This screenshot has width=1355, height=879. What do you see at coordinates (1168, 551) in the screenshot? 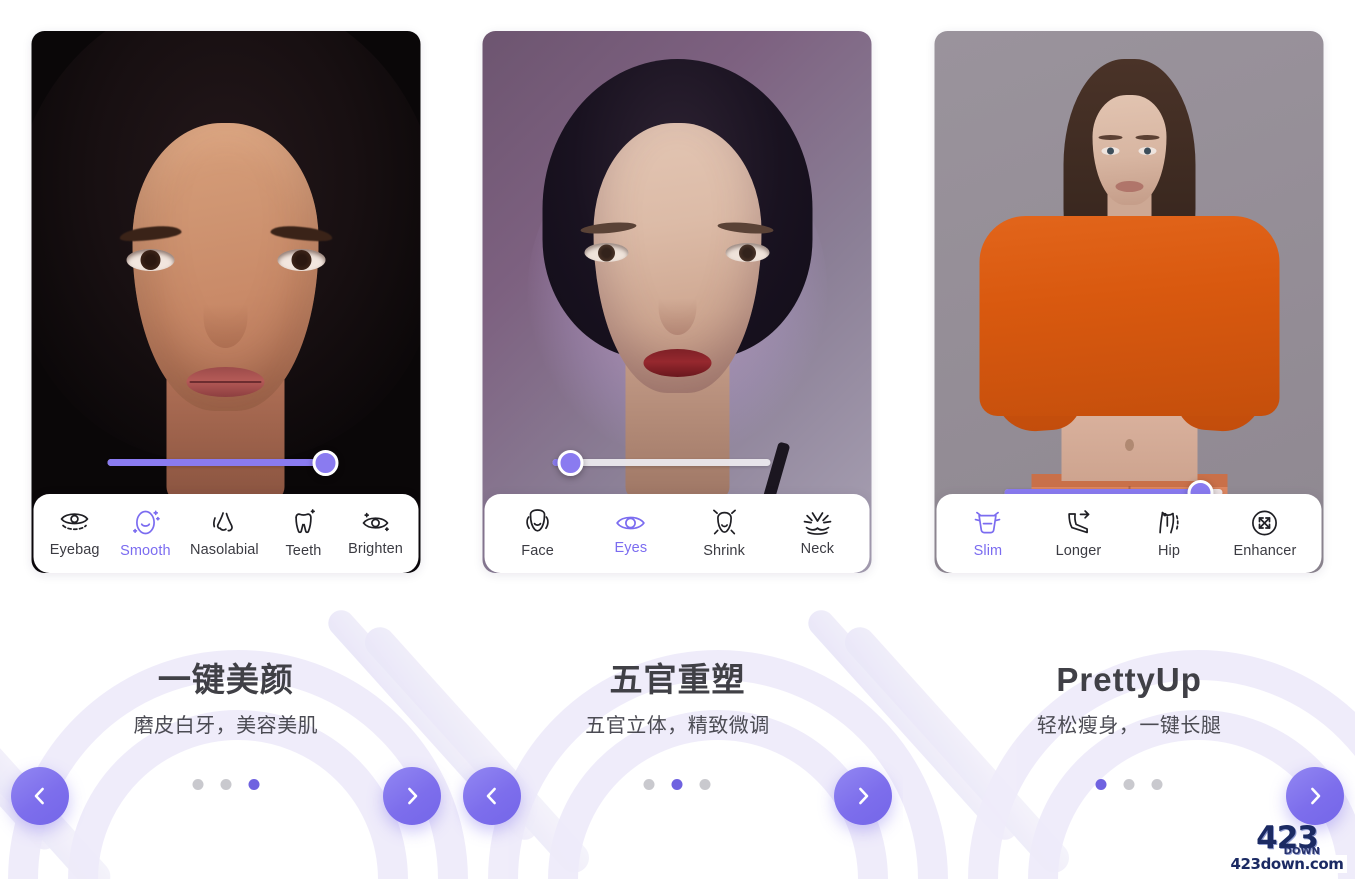
I see `tool-label: Hip` at bounding box center [1168, 551].